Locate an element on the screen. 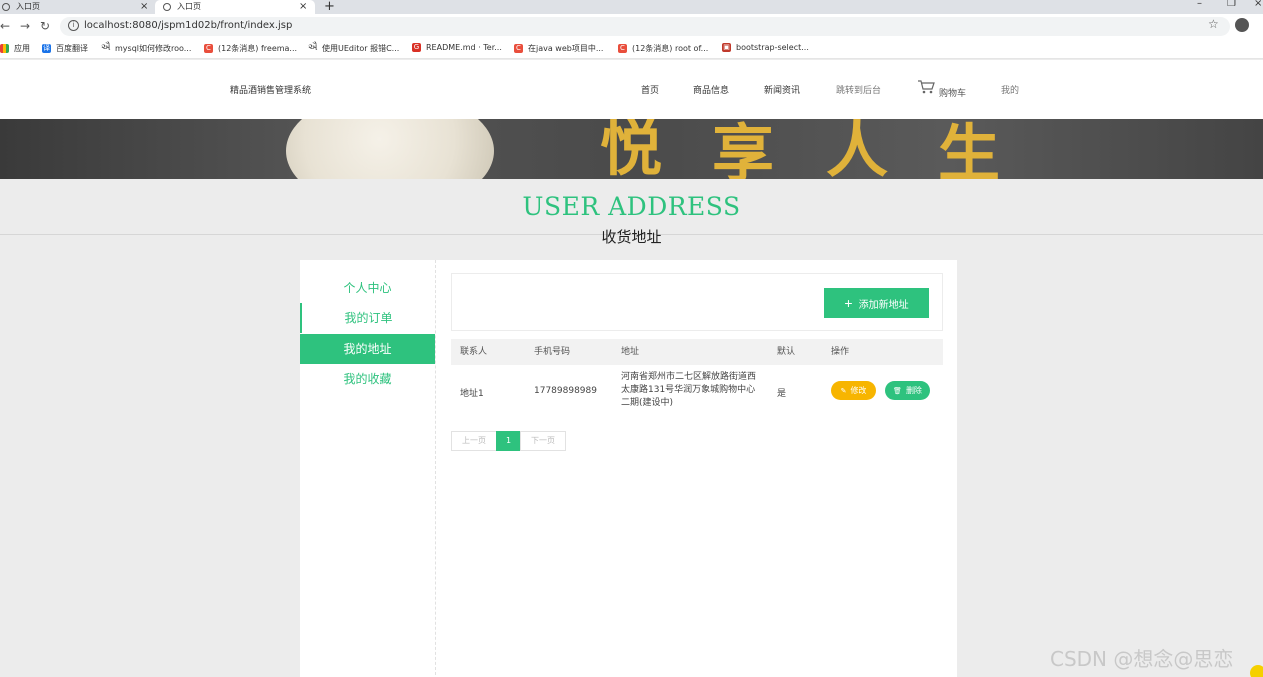 The image size is (1263, 677). column-header: 地址 is located at coordinates (630, 352).